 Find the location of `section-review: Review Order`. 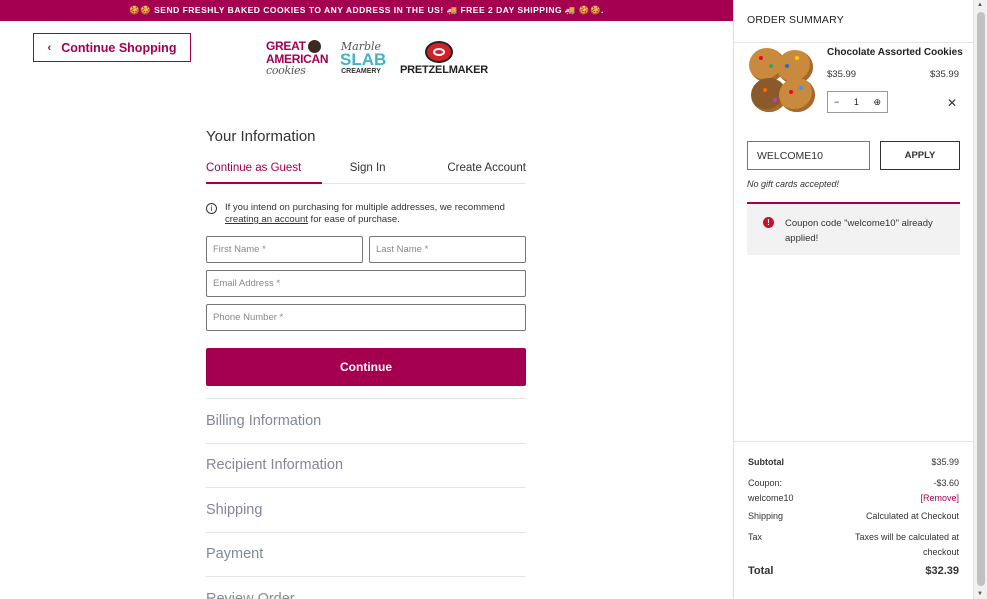

section-review: Review Order is located at coordinates (366, 587).